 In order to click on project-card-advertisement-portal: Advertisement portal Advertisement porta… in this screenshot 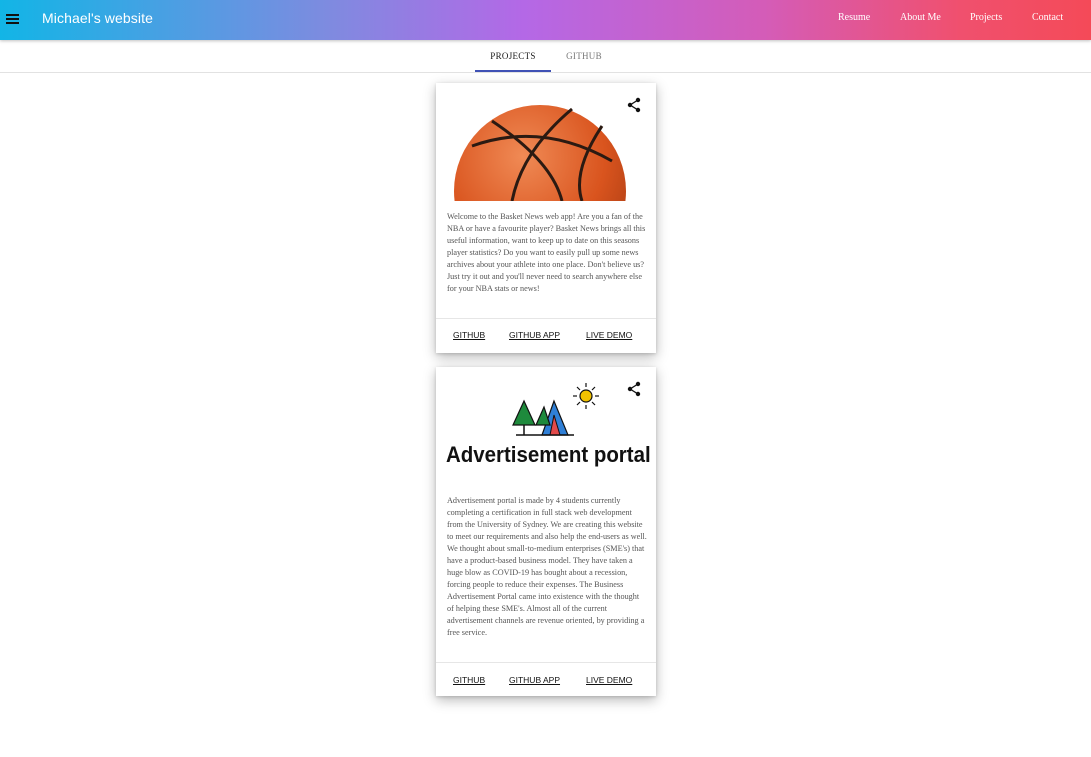, I will do `click(546, 531)`.